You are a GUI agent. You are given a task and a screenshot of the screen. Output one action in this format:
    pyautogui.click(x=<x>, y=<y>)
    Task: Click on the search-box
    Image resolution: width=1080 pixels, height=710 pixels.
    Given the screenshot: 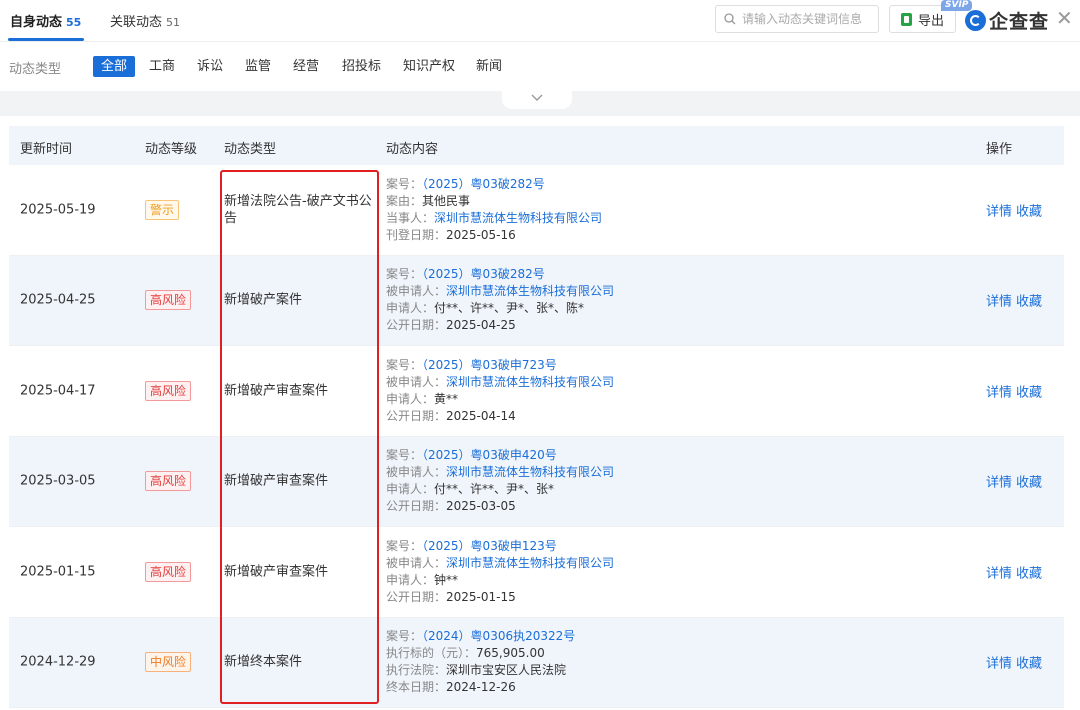 What is the action you would take?
    pyautogui.click(x=797, y=19)
    